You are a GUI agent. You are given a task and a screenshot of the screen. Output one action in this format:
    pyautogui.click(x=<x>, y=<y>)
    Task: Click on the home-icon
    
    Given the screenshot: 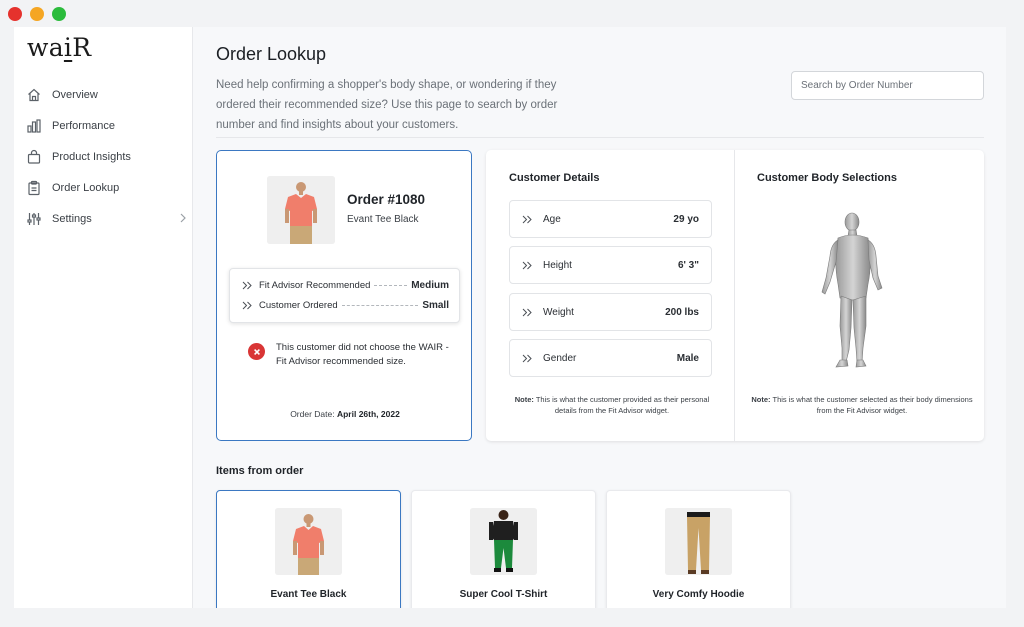 What is the action you would take?
    pyautogui.click(x=34, y=95)
    